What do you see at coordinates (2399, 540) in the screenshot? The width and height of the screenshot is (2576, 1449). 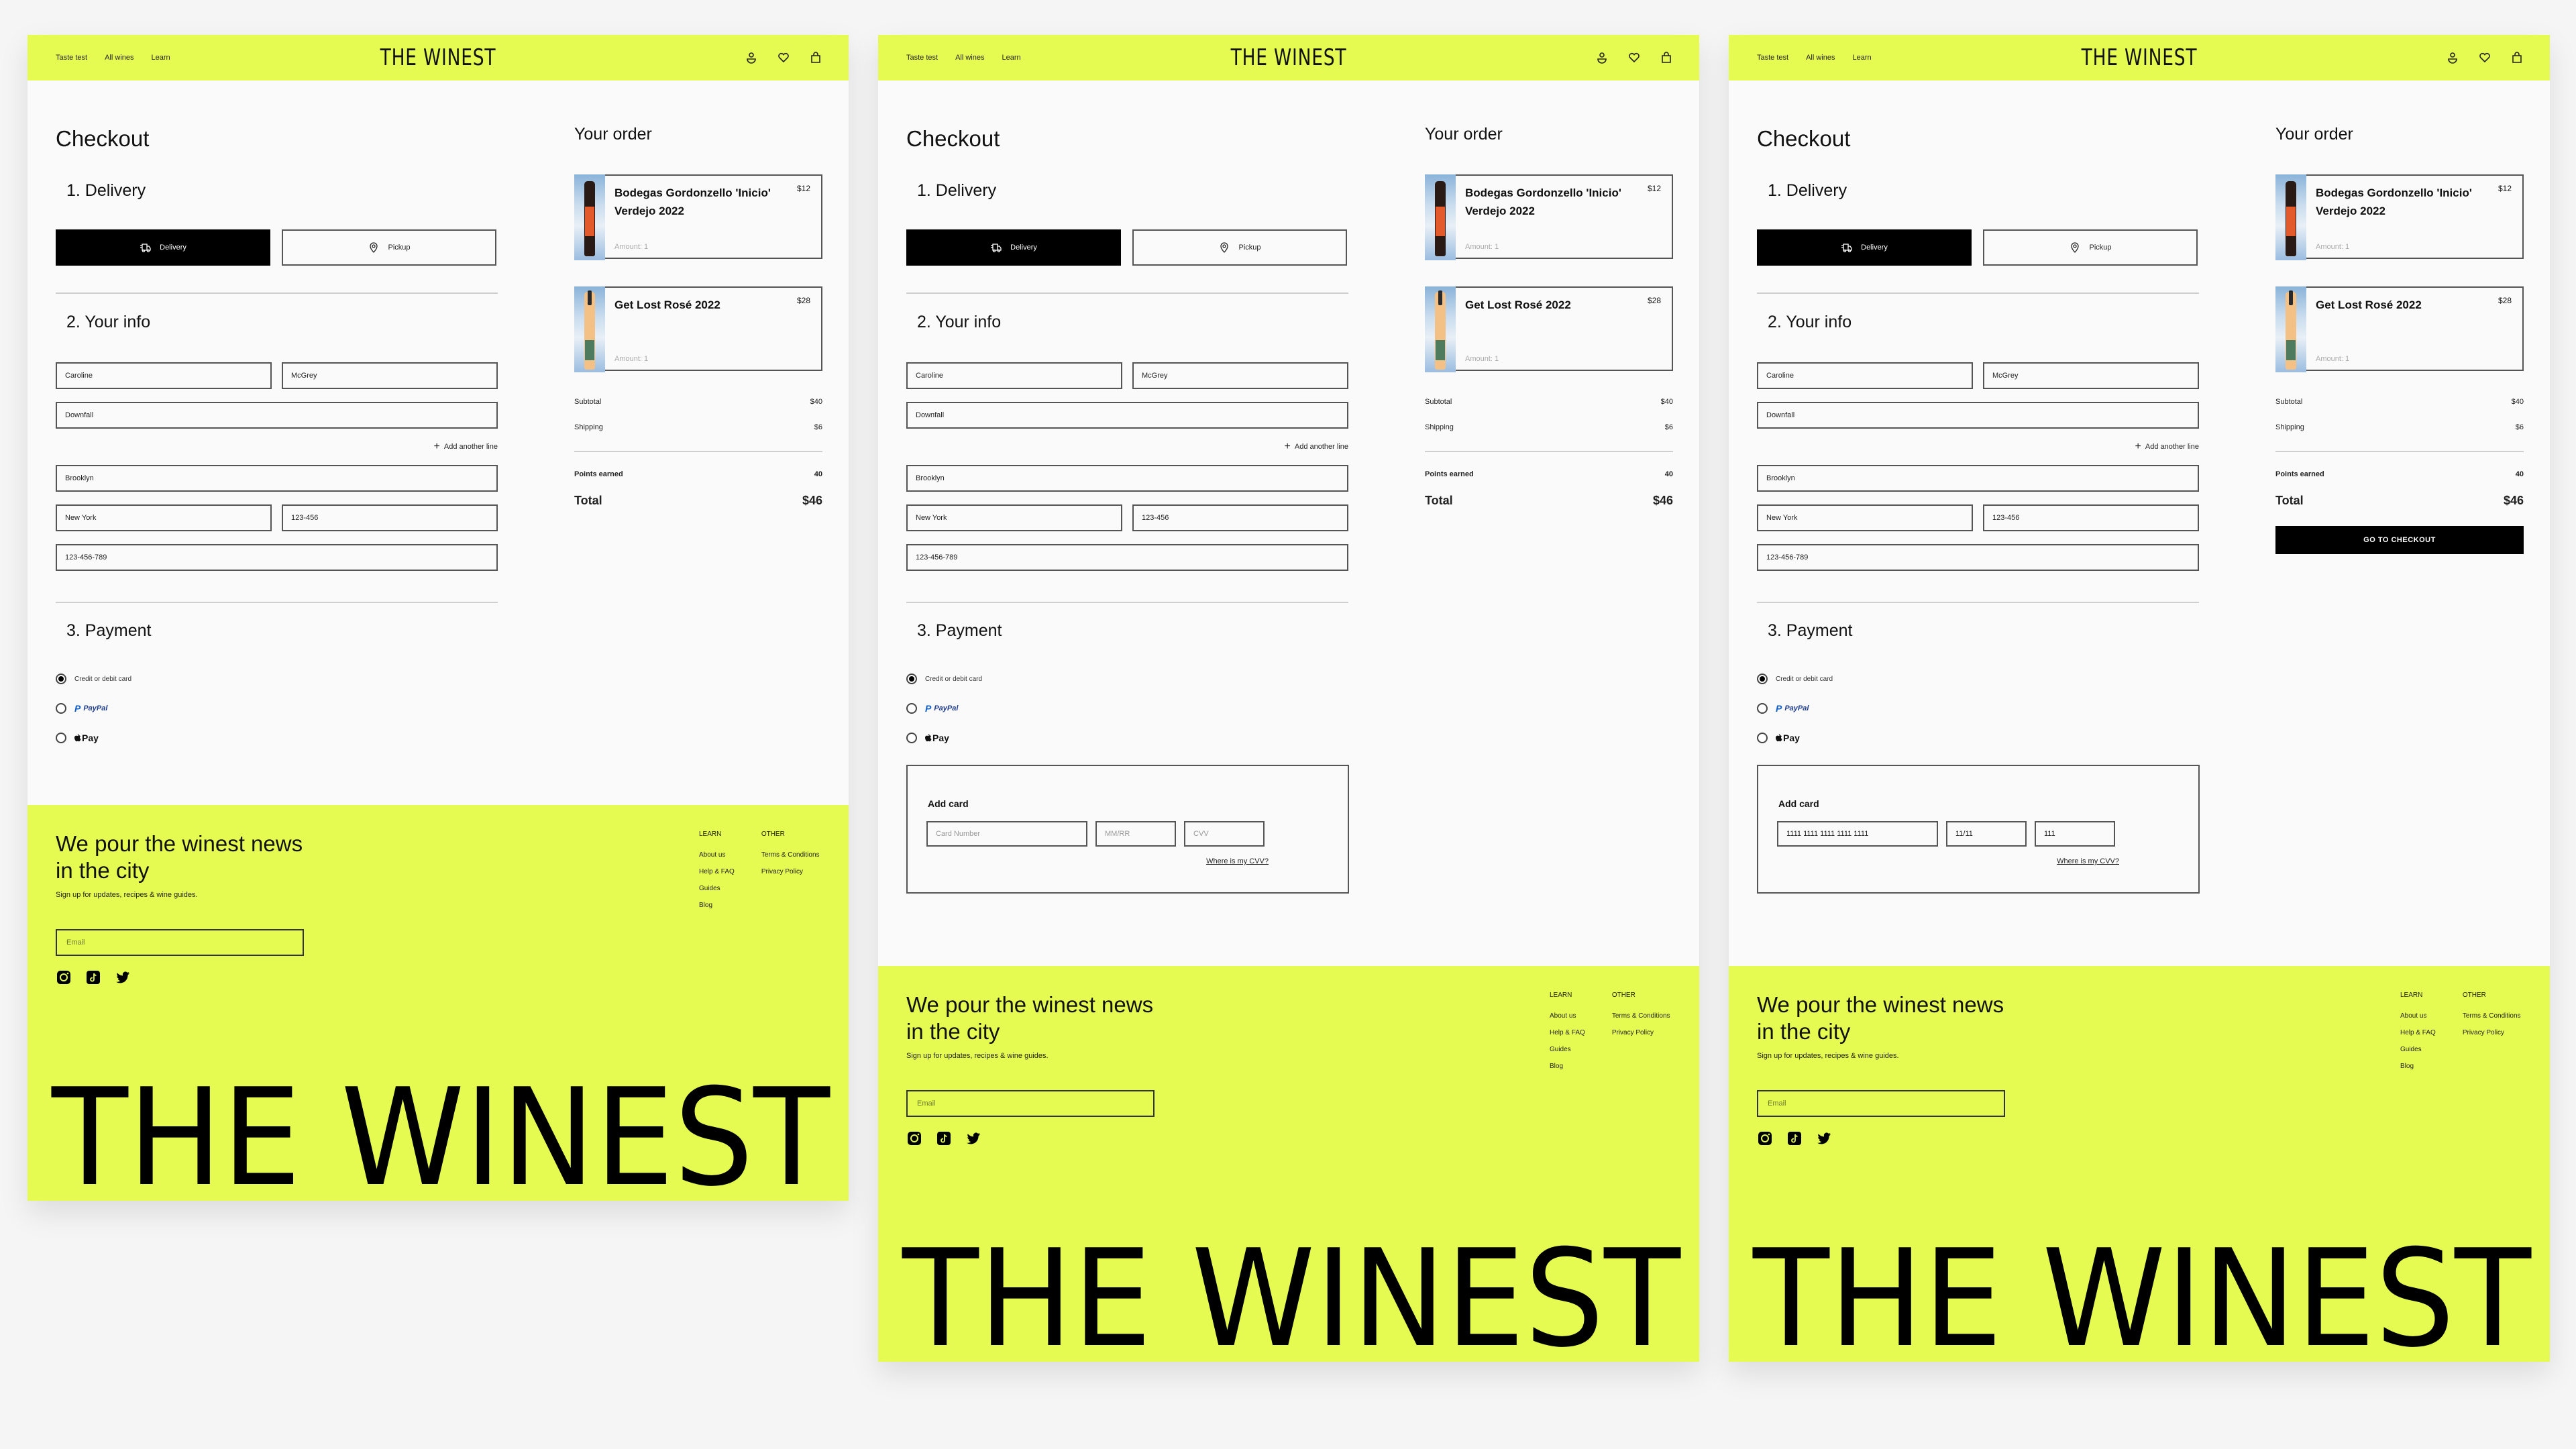 I see `go-to-checkout-button: GO TO CHECKOUT` at bounding box center [2399, 540].